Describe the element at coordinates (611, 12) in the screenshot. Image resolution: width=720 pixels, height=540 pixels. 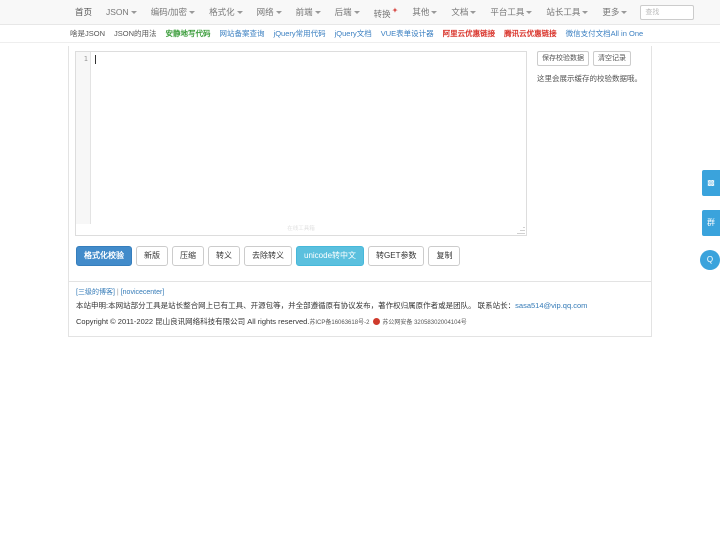
I see `nav-item-label: 更多` at that location.